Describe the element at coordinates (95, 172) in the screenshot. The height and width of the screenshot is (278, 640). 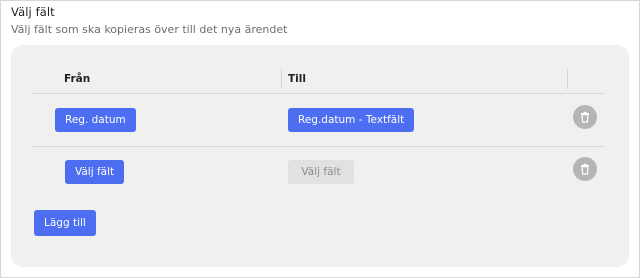
I see `from-field-select-button-row-2: Välj fält` at that location.